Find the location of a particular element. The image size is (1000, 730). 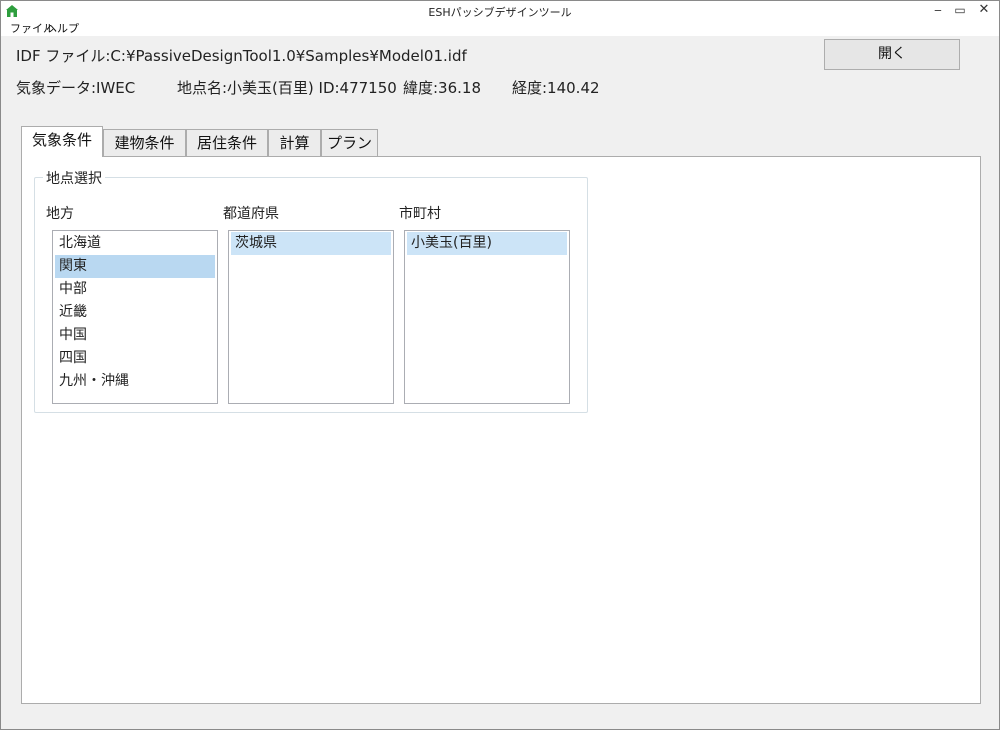

city-item-omitama: 小美玉(百里) is located at coordinates (487, 243).